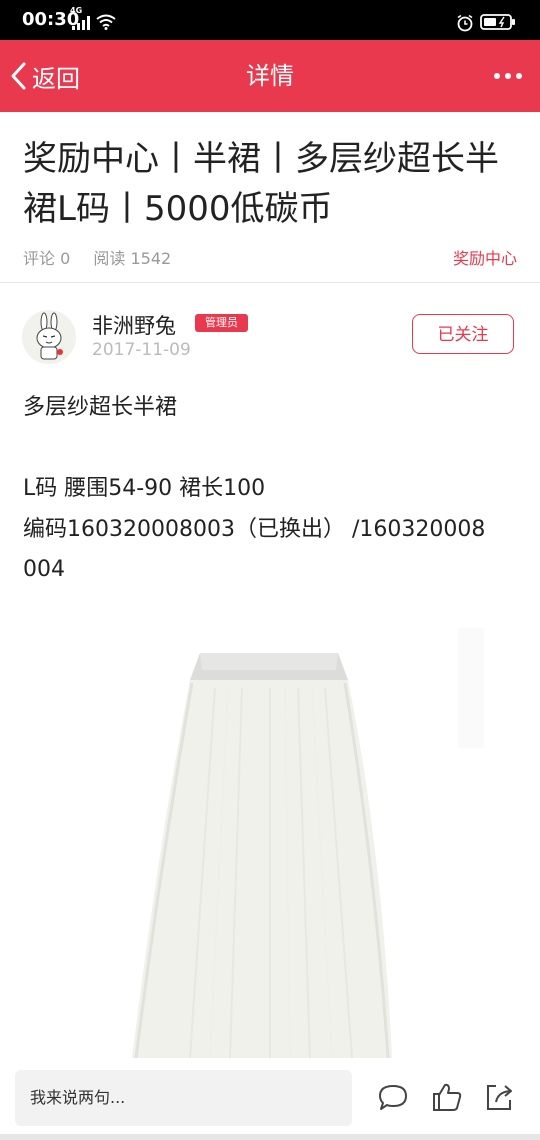  Describe the element at coordinates (76, 10) in the screenshot. I see `network-type: 4G` at that location.